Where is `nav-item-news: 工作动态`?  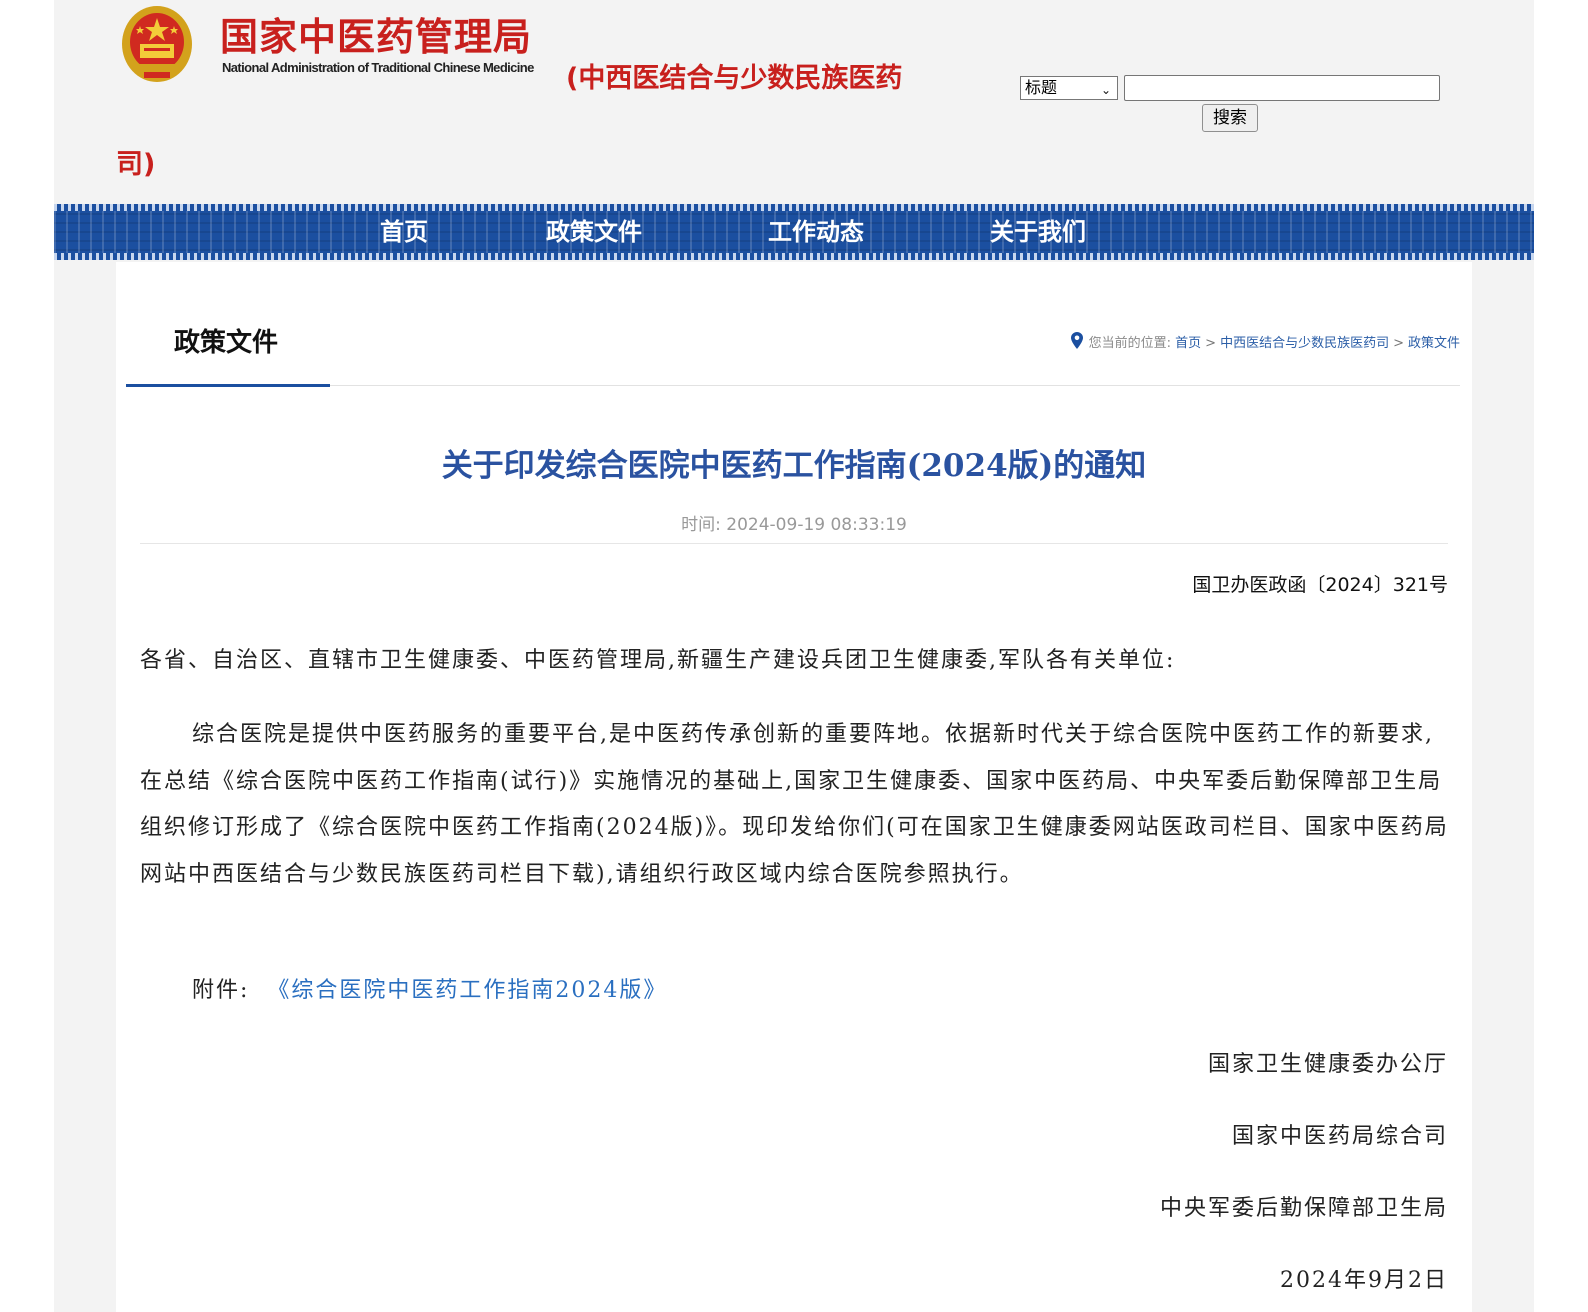 nav-item-news: 工作动态 is located at coordinates (816, 232).